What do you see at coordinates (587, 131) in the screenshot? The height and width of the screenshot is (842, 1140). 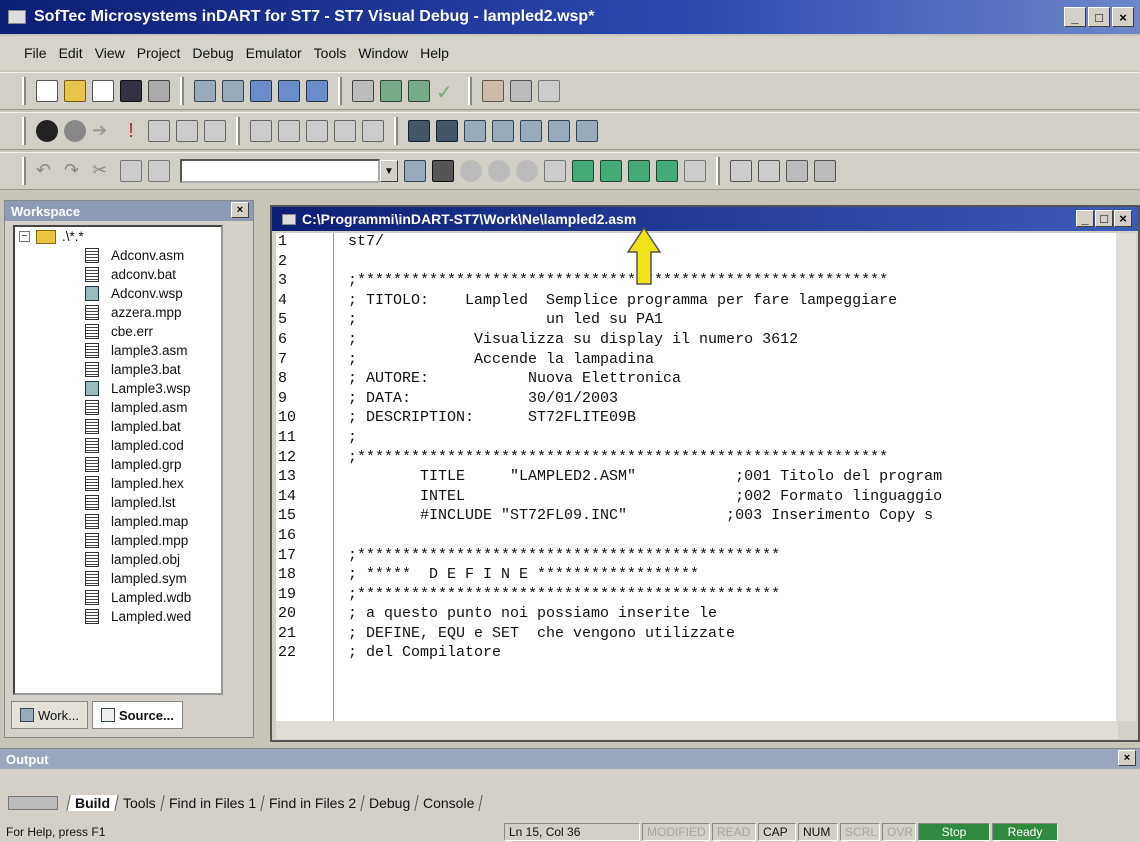 I see `ports-icon` at bounding box center [587, 131].